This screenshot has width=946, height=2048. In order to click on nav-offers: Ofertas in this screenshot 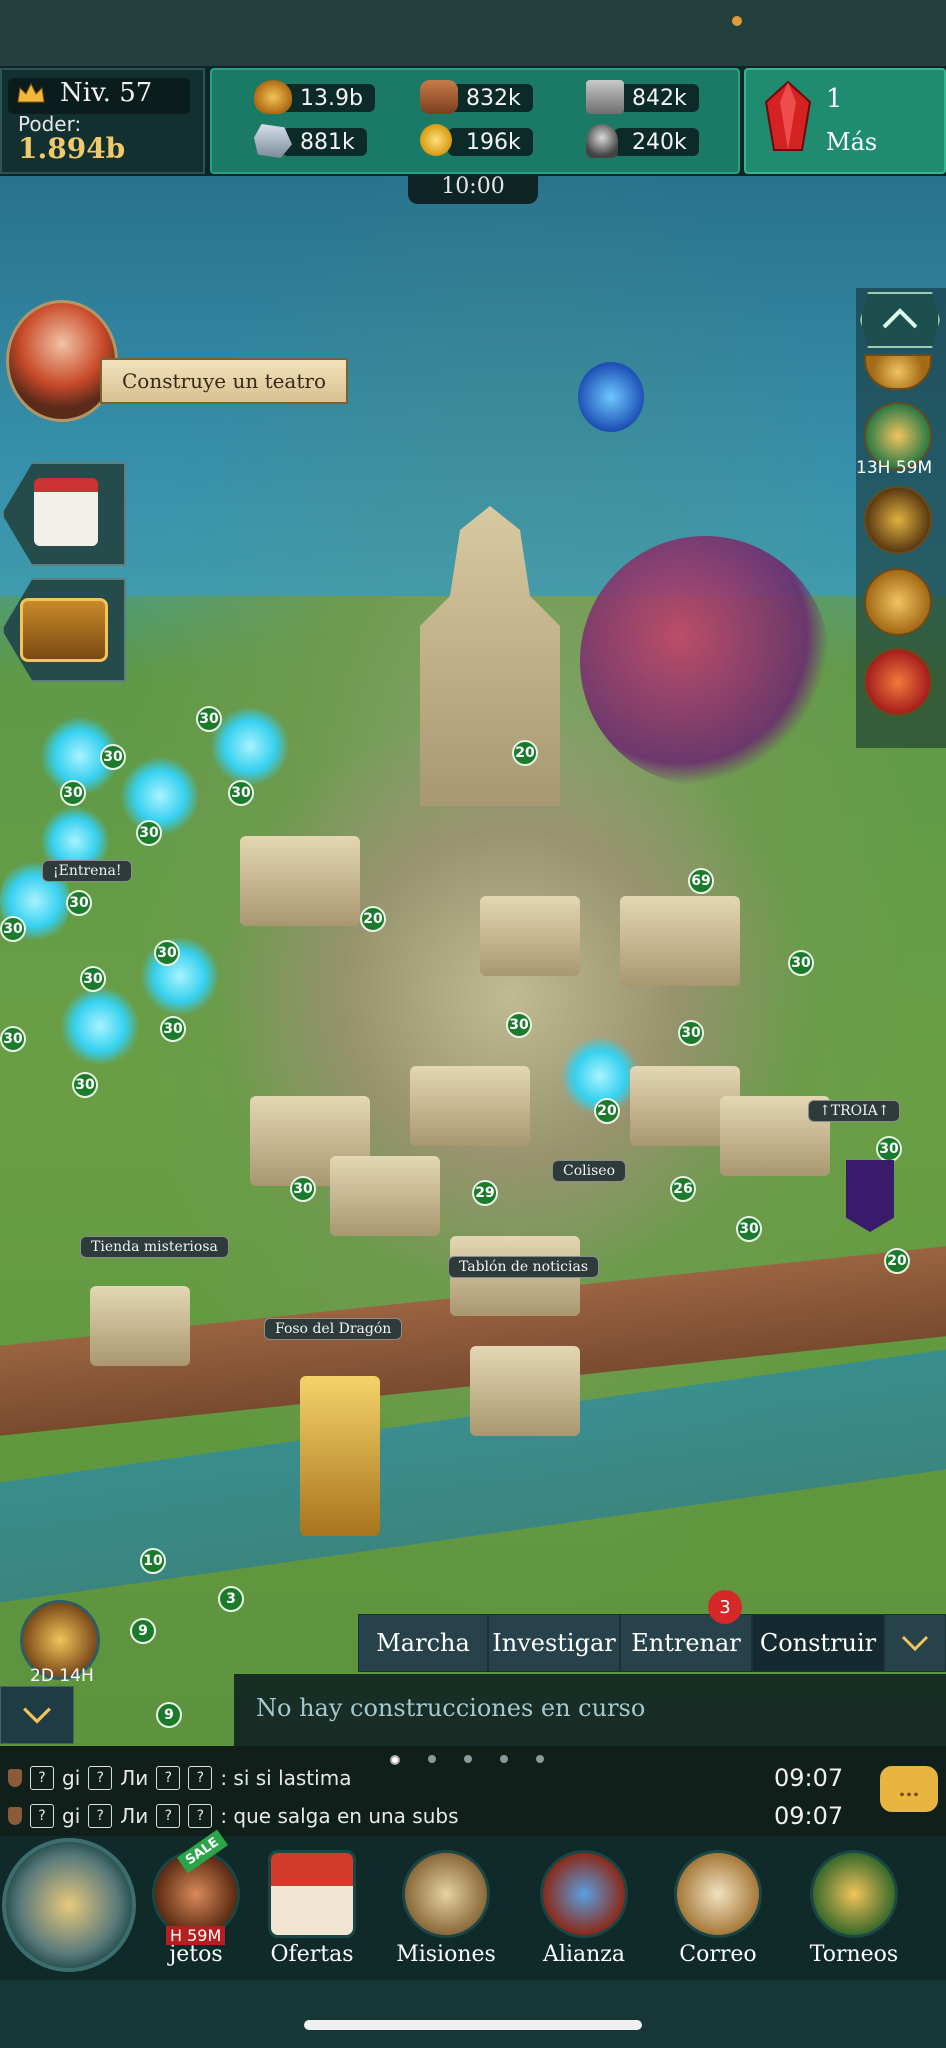, I will do `click(312, 1910)`.